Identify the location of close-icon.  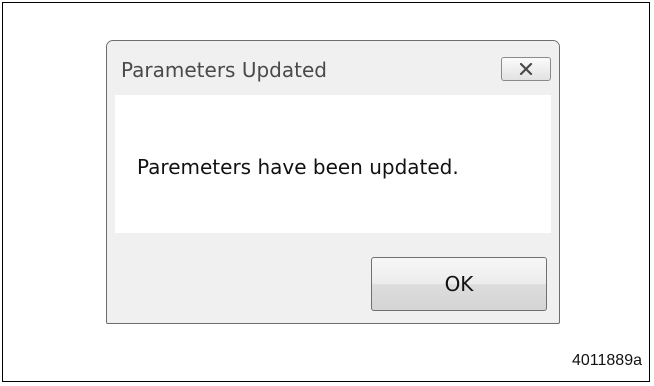
(526, 69).